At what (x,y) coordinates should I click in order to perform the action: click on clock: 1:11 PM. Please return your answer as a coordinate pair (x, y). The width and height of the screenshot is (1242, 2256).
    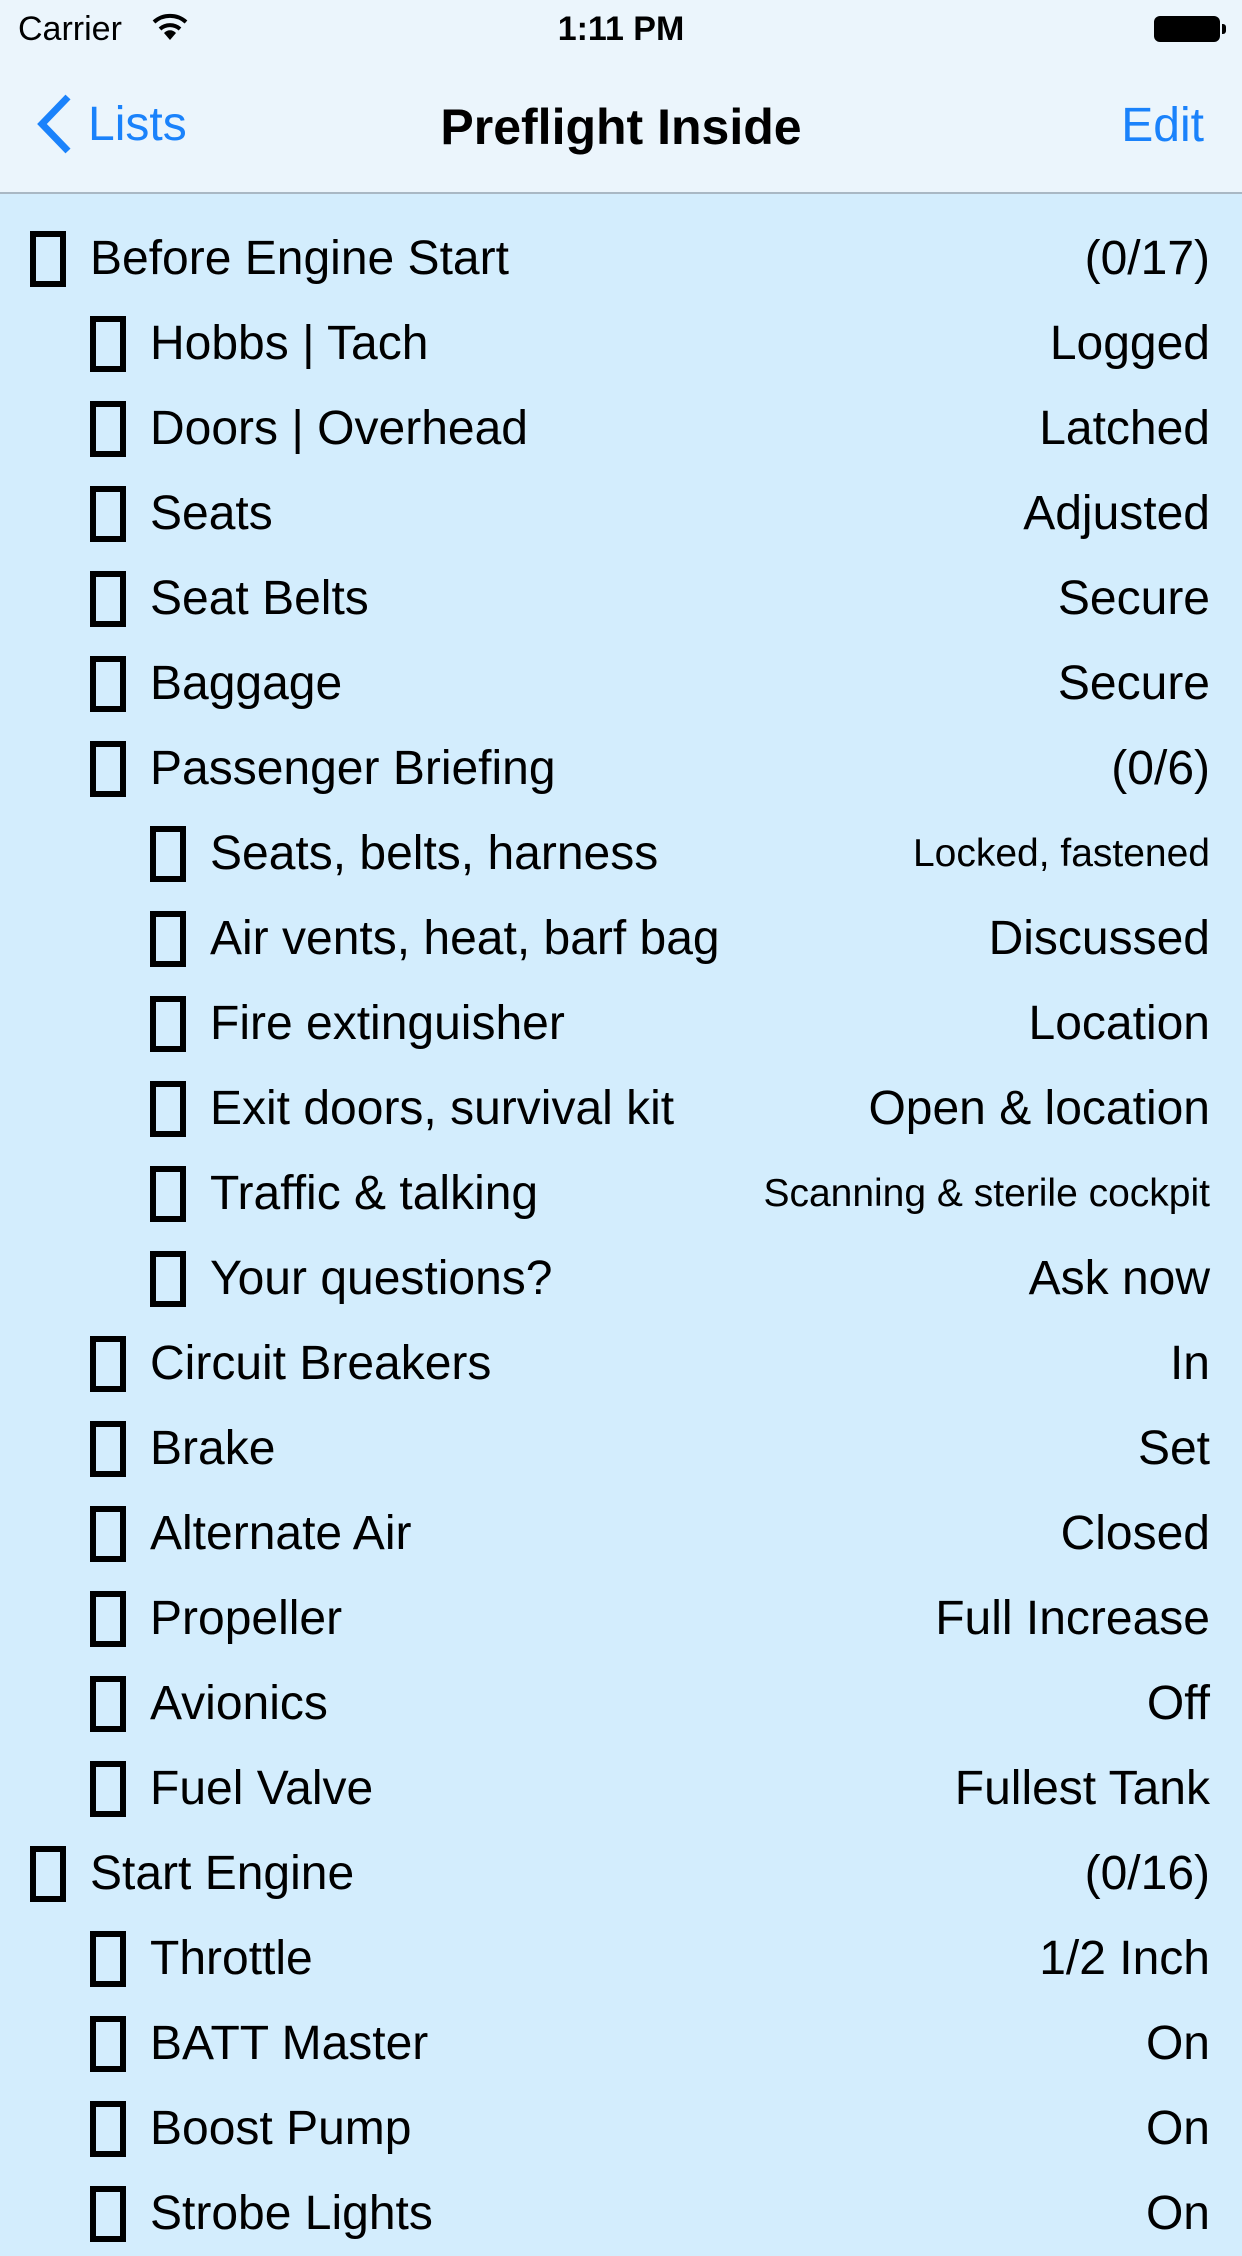
    Looking at the image, I should click on (621, 29).